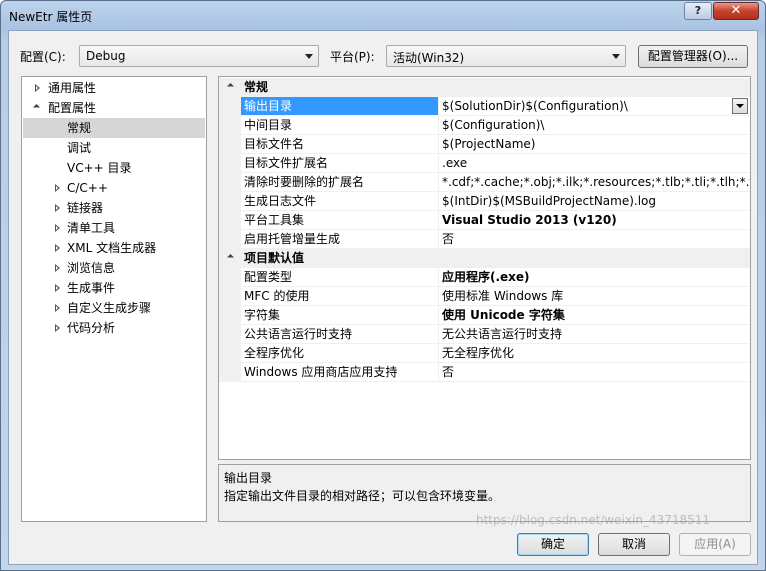 The width and height of the screenshot is (766, 571). What do you see at coordinates (106, 56) in the screenshot?
I see `config-combo-value: Debug` at bounding box center [106, 56].